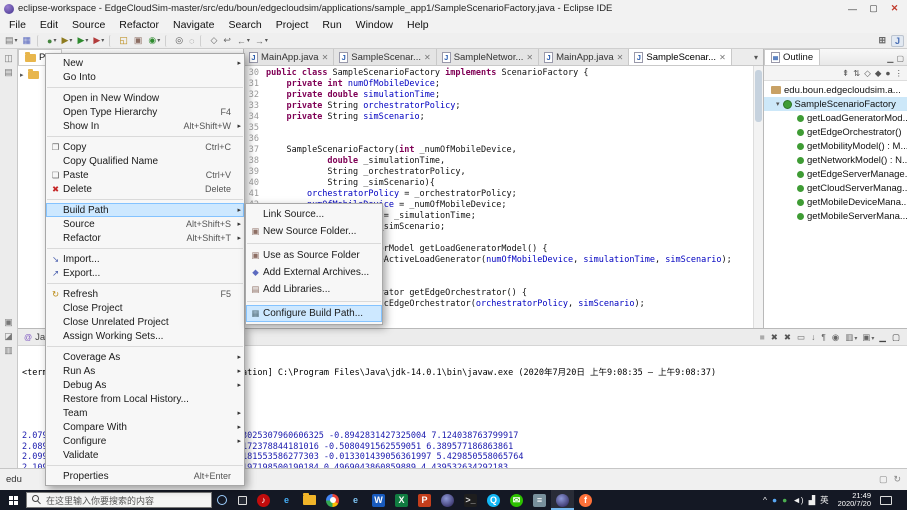  I want to click on menu-item: Project, so click(292, 25).